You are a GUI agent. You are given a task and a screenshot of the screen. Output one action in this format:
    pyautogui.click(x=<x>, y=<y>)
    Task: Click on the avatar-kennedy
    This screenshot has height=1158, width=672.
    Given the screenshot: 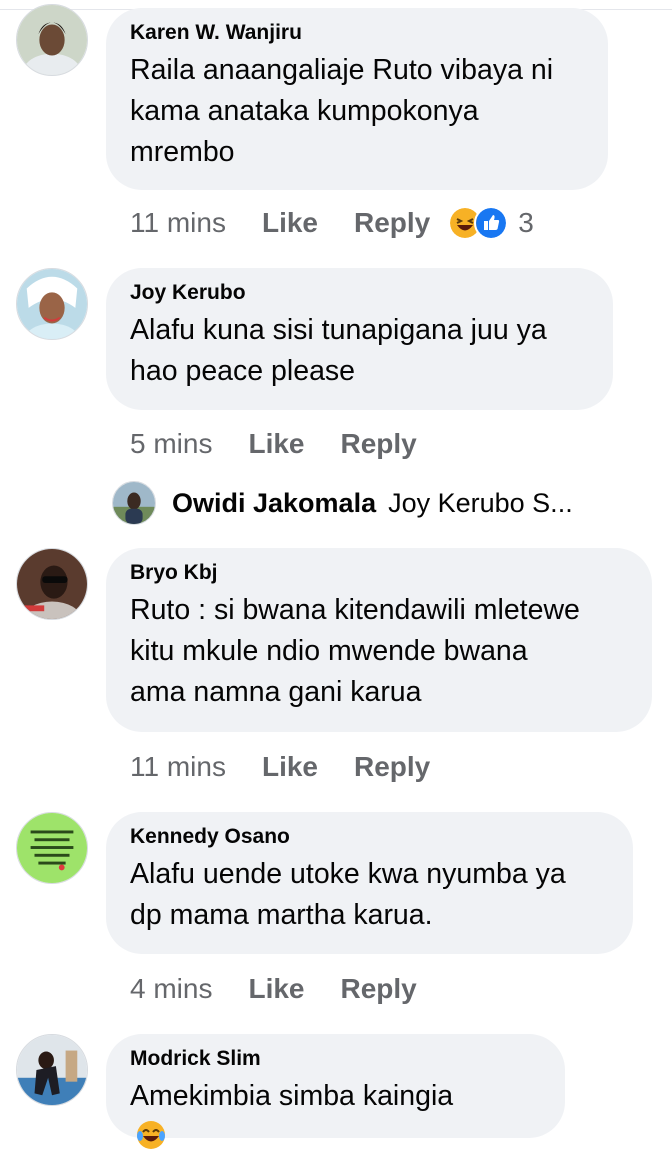 What is the action you would take?
    pyautogui.click(x=52, y=848)
    